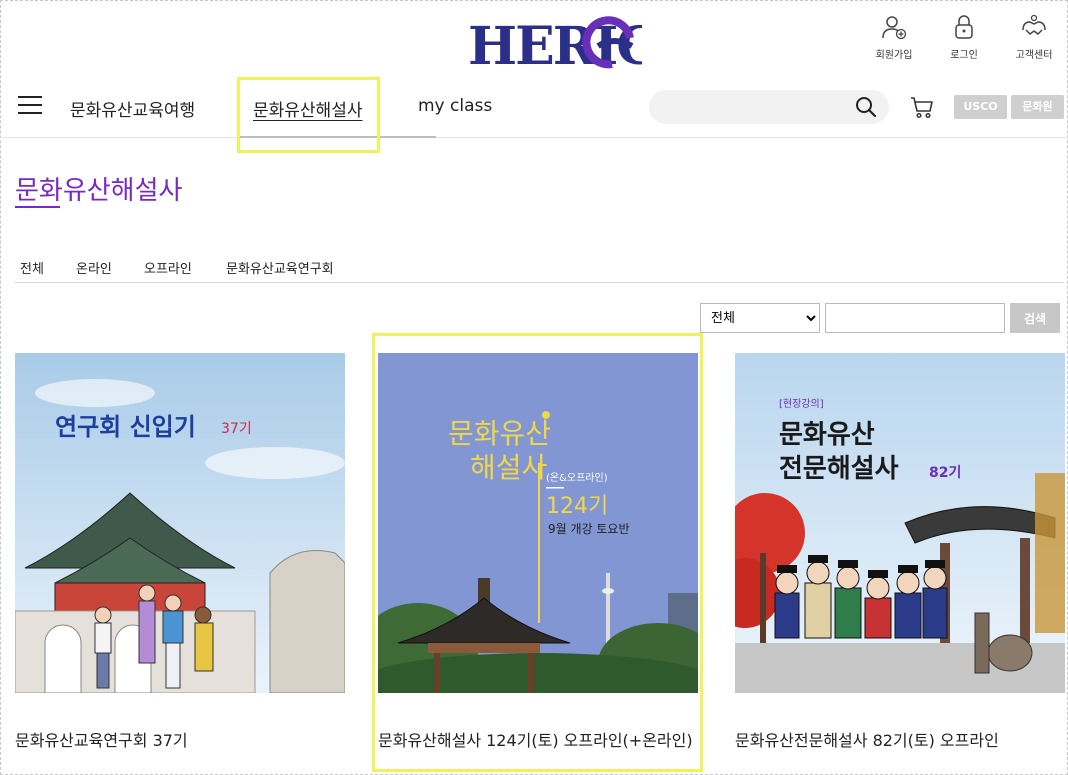 This screenshot has height=775, width=1068. Describe the element at coordinates (945, 473) in the screenshot. I see `thumb-number: 82기` at that location.